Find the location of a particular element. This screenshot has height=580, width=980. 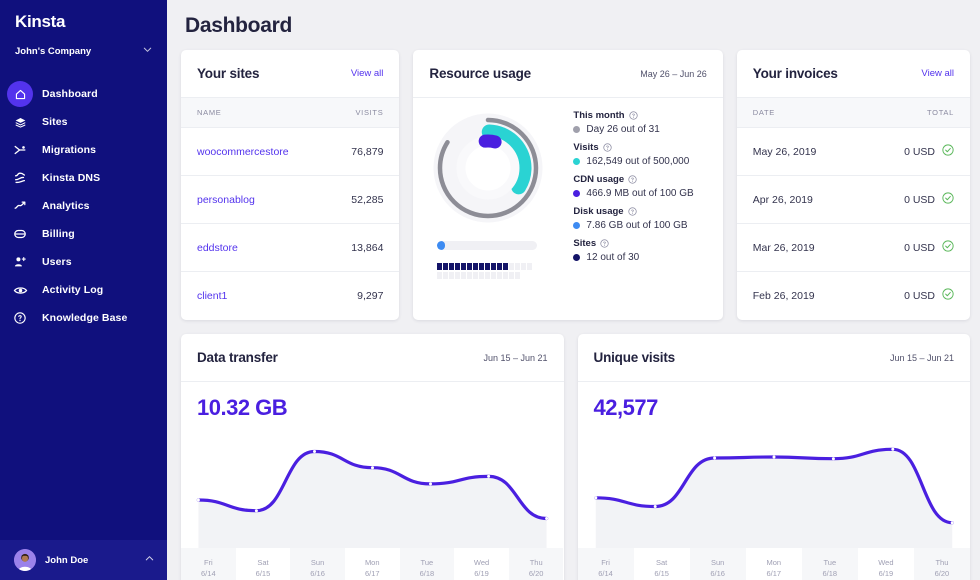

metric-value-wrap: 162,549 out of 500,000 is located at coordinates (639, 161).